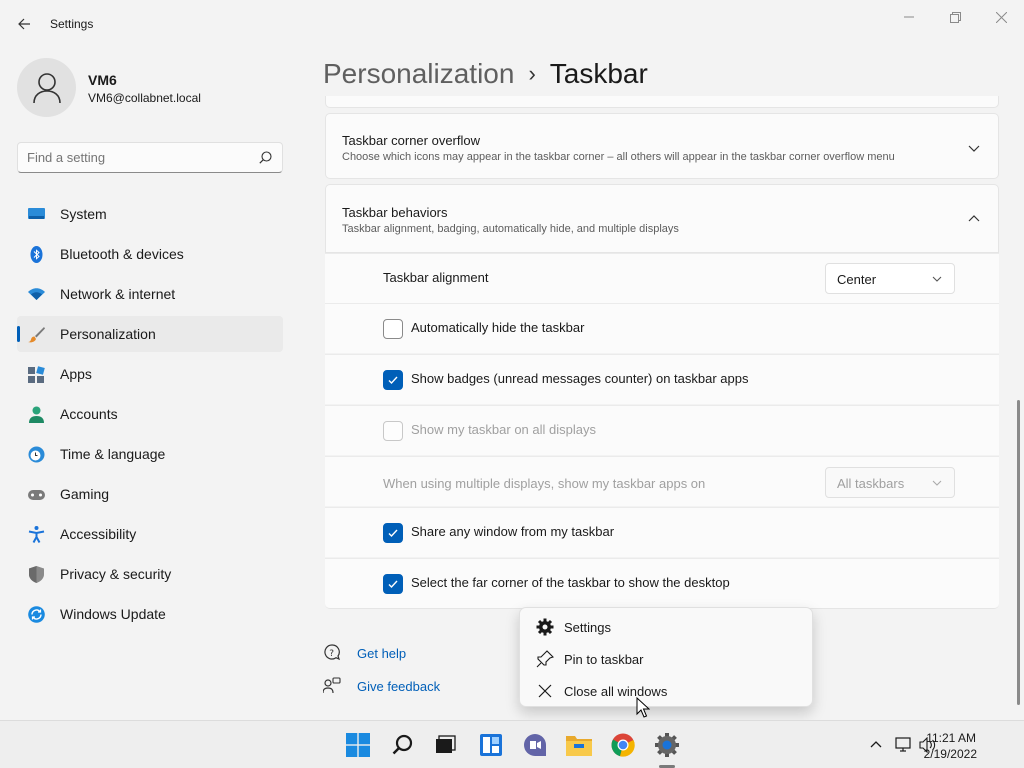 The width and height of the screenshot is (1024, 768). Describe the element at coordinates (513, 531) in the screenshot. I see `share-window-label: Share any window from my taskbar` at that location.